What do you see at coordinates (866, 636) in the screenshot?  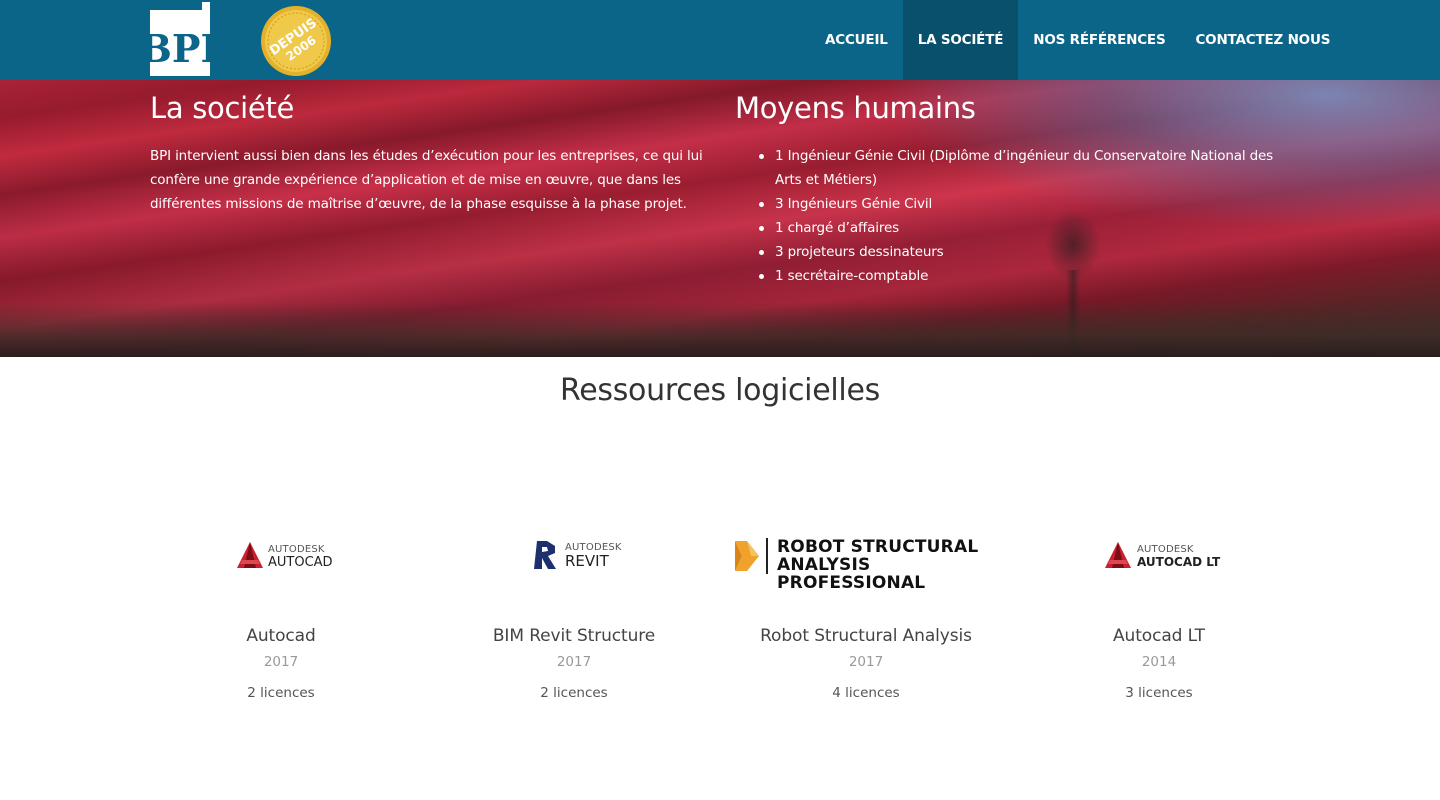 I see `software-name: Robot Structural Analysis` at bounding box center [866, 636].